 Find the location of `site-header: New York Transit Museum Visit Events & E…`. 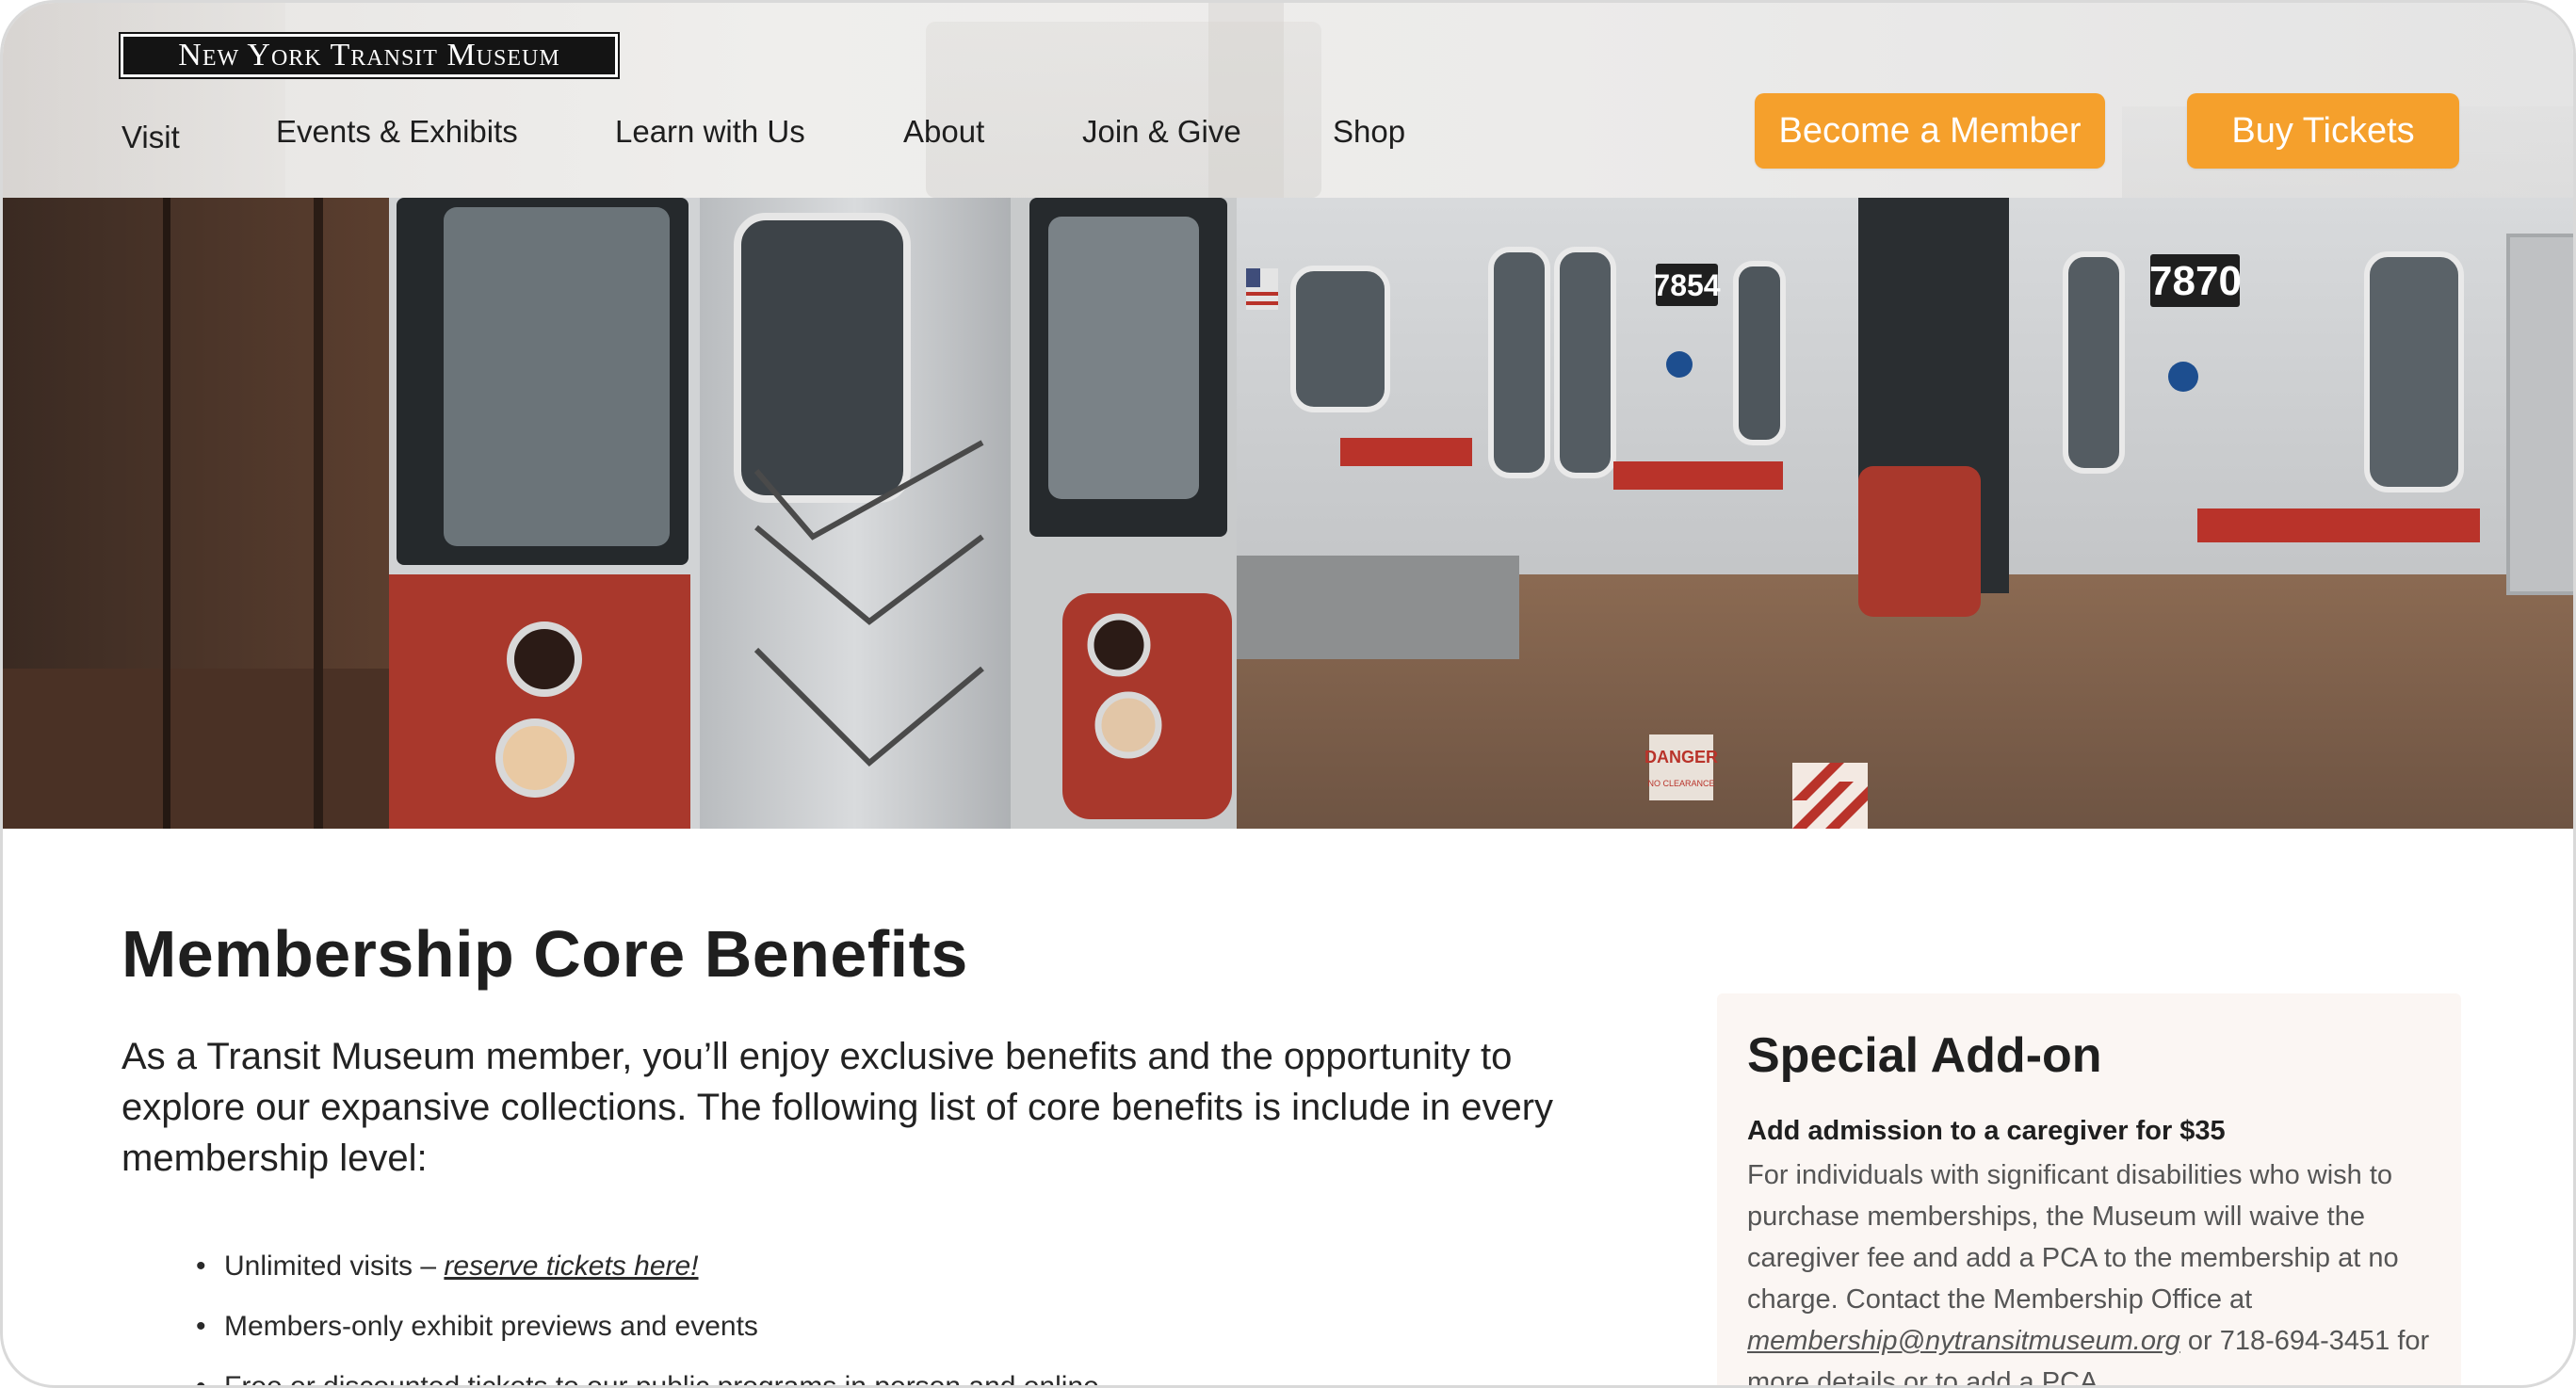

site-header: New York Transit Museum Visit Events & E… is located at coordinates (1288, 101).